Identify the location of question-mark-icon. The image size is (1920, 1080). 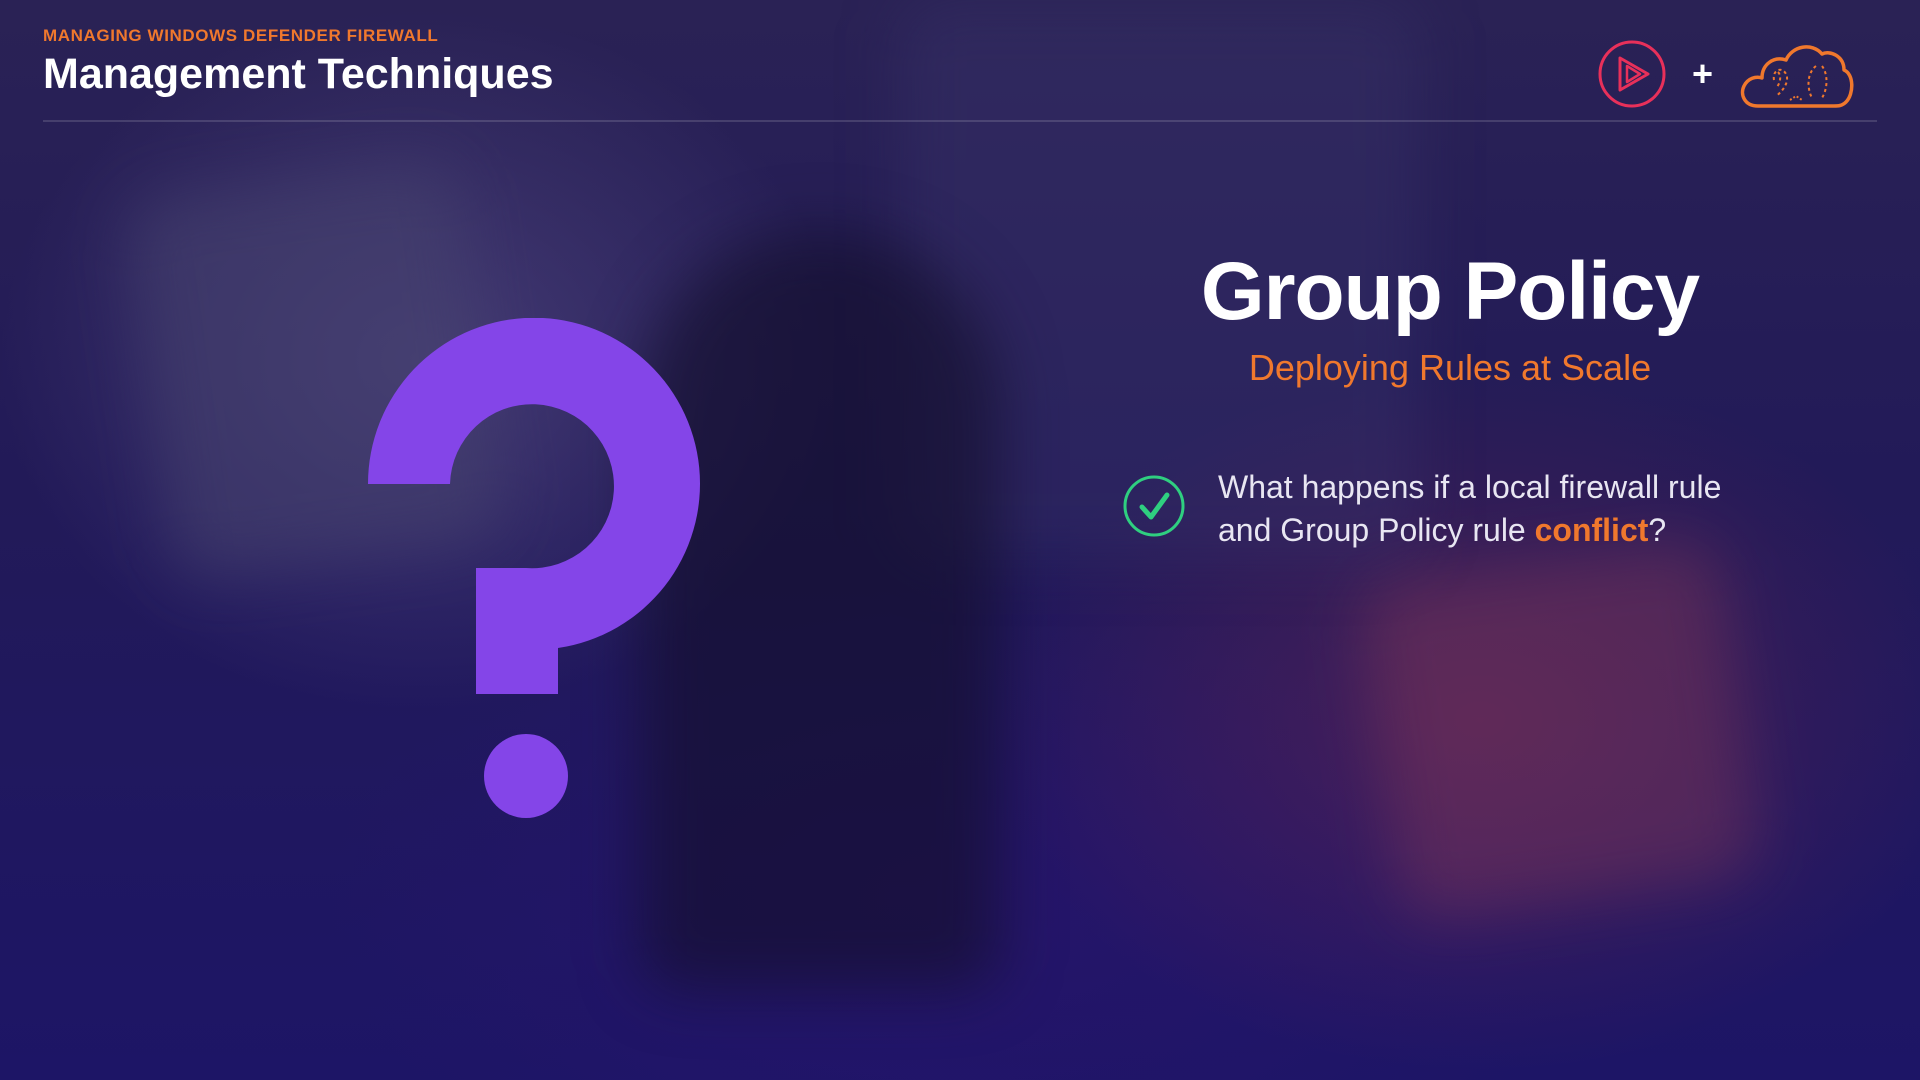
(534, 568).